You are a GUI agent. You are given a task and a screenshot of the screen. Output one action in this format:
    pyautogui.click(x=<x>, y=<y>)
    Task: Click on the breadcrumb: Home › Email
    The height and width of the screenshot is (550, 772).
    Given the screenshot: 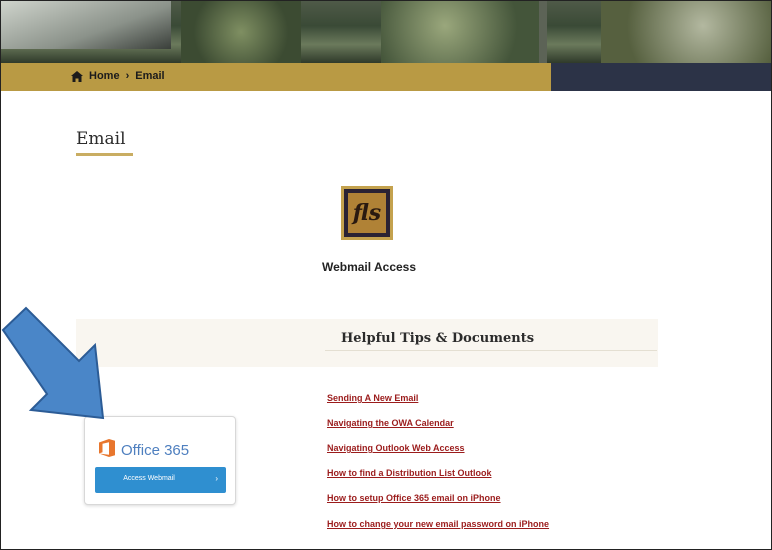 What is the action you would take?
    pyautogui.click(x=118, y=76)
    